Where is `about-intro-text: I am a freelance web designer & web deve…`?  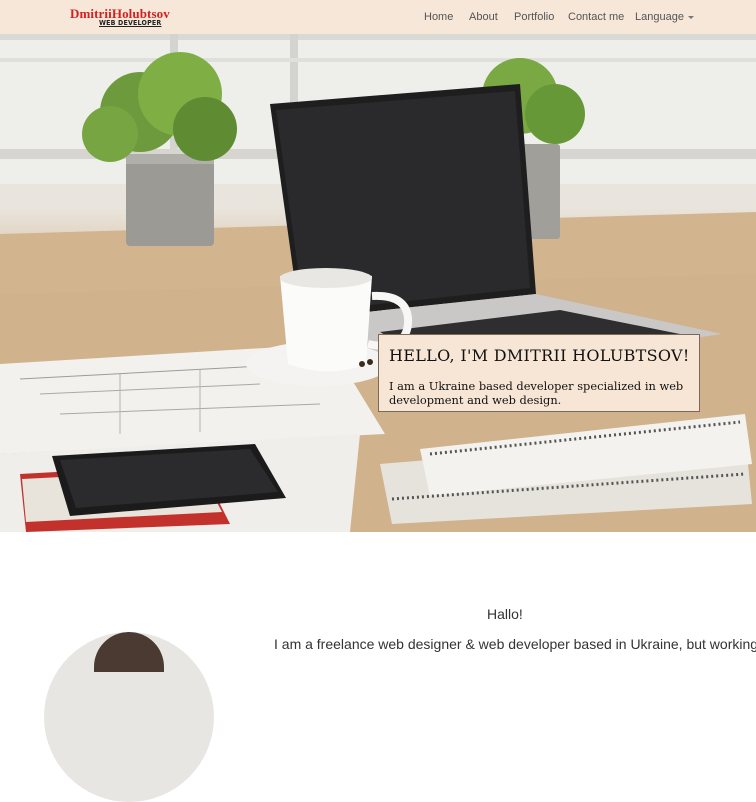 about-intro-text: I am a freelance web designer & web deve… is located at coordinates (515, 644).